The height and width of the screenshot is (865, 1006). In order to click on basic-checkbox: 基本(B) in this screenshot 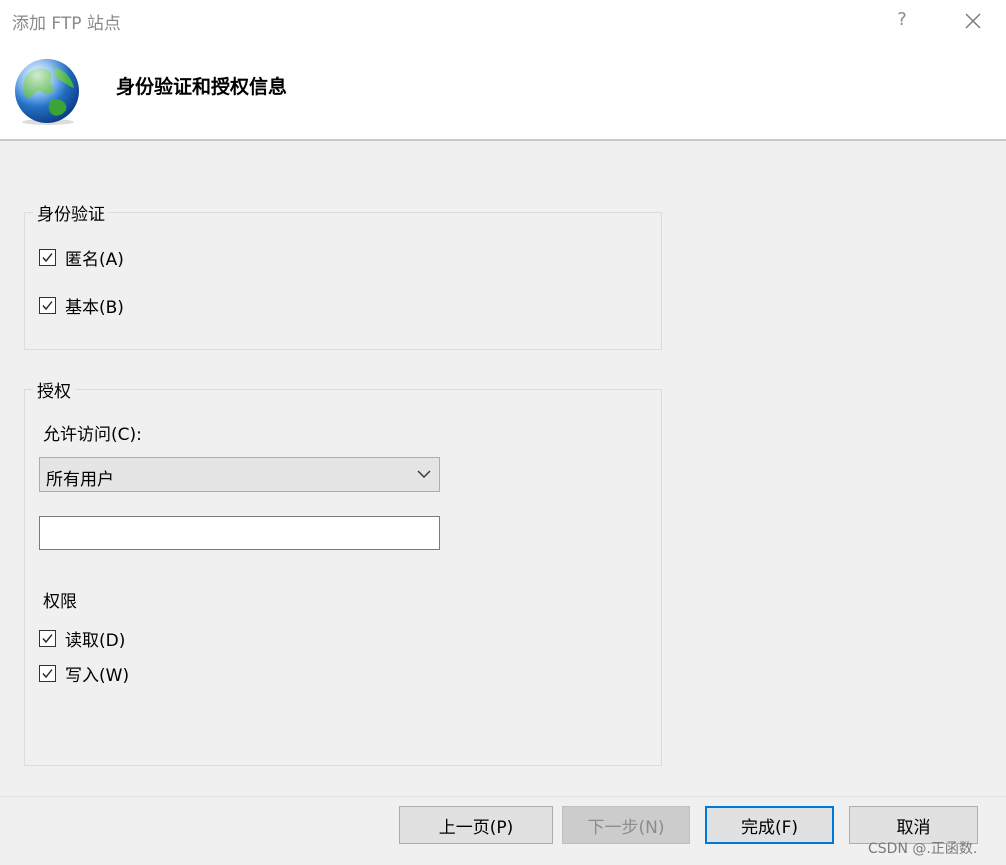, I will do `click(81, 305)`.